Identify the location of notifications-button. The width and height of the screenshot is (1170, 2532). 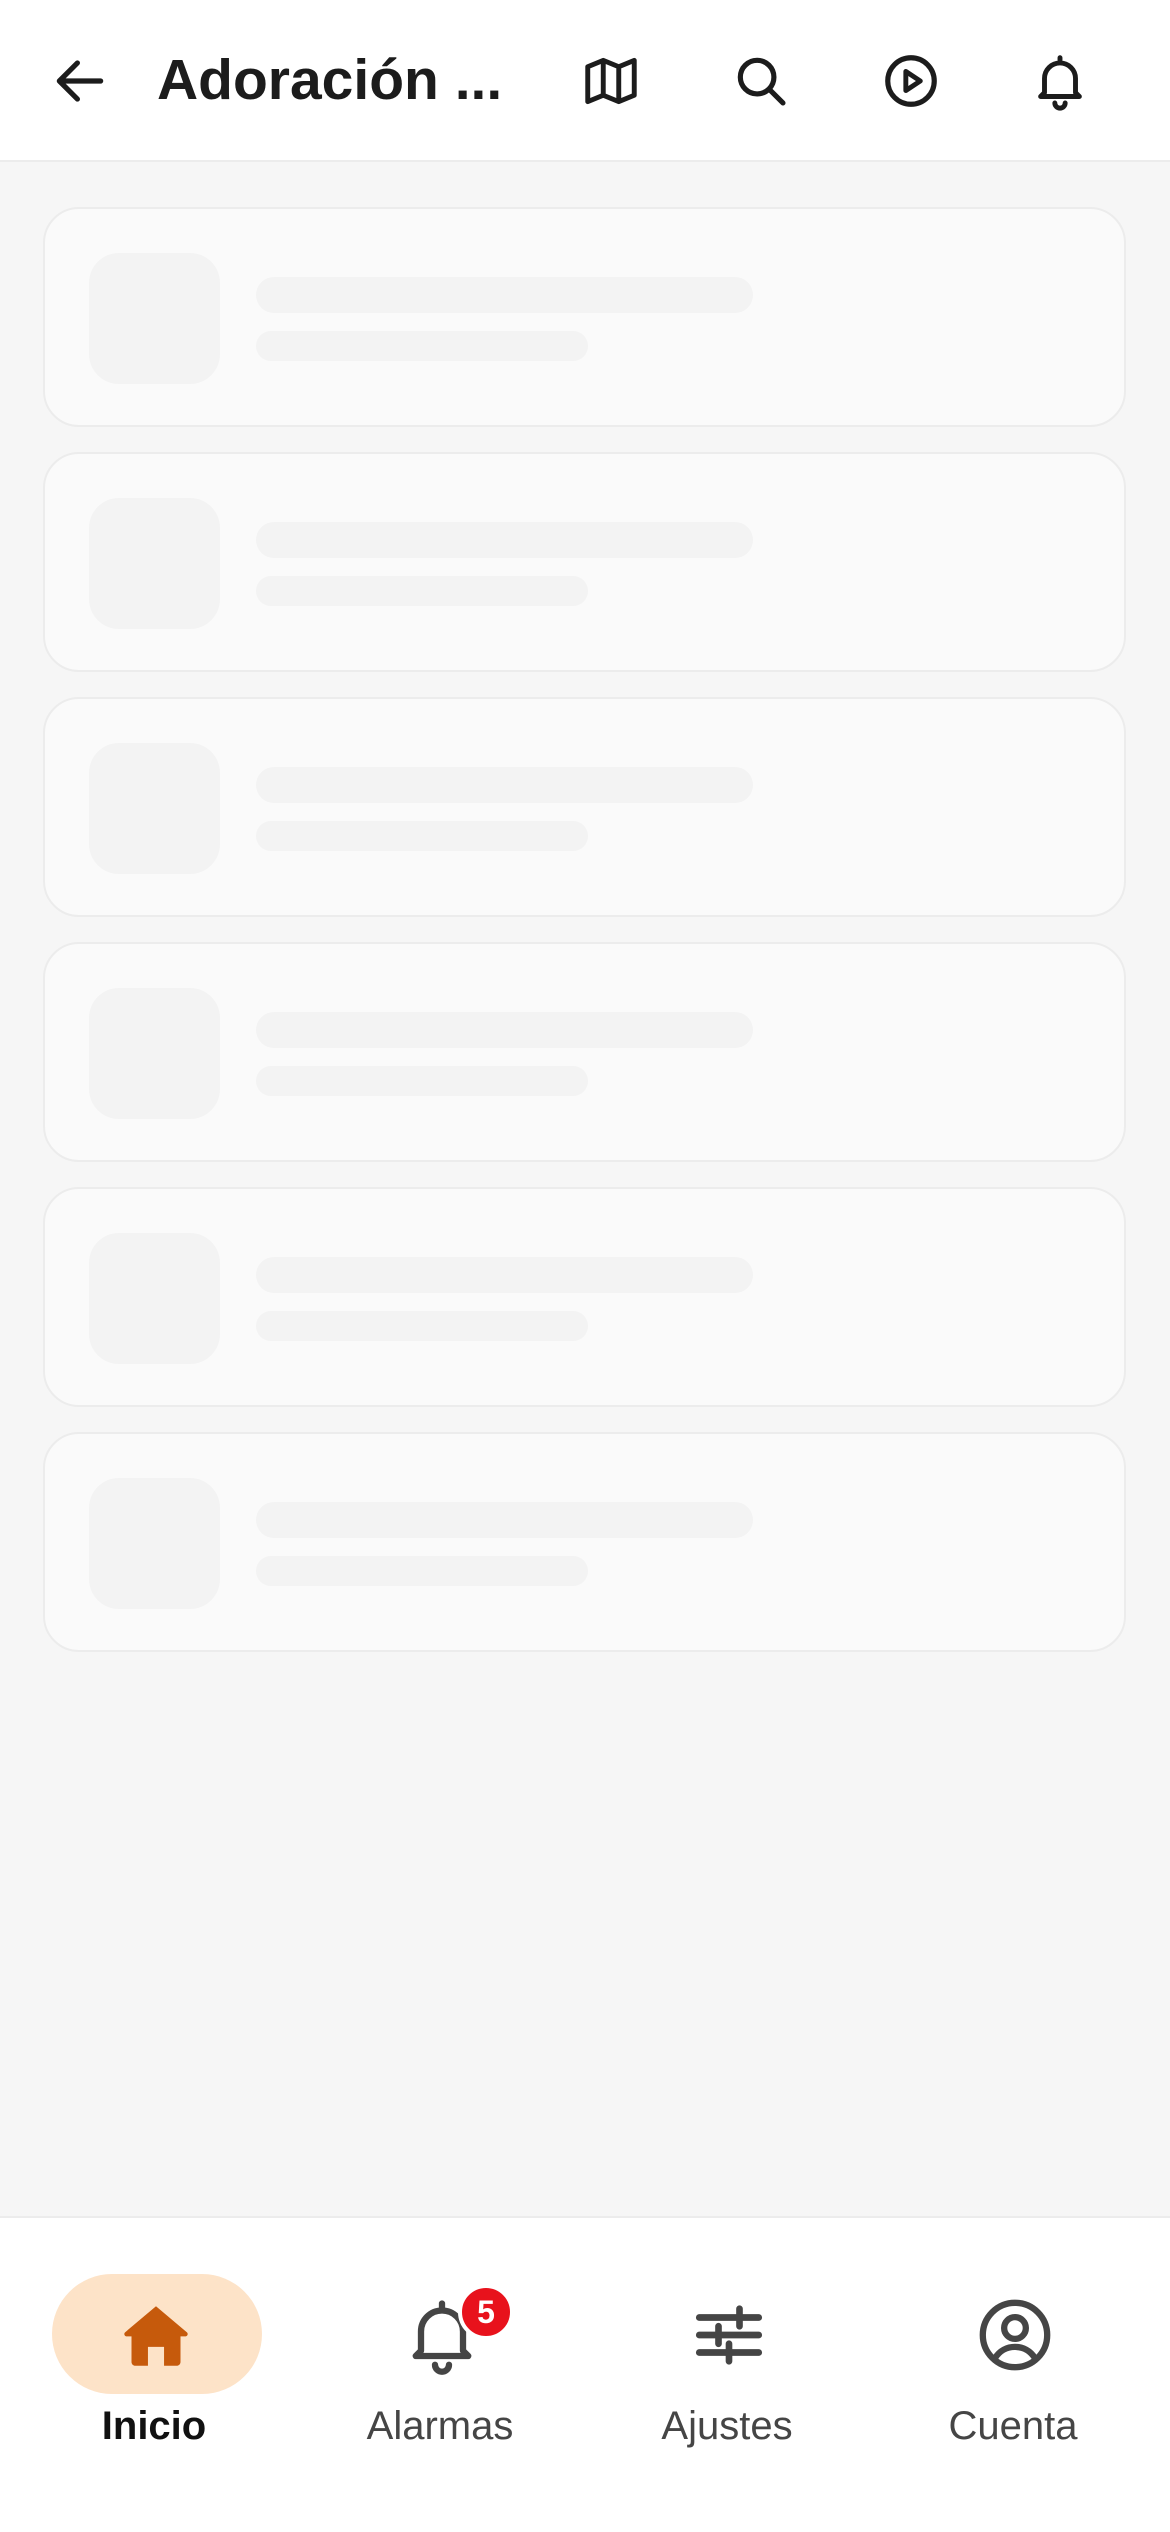
(1060, 81).